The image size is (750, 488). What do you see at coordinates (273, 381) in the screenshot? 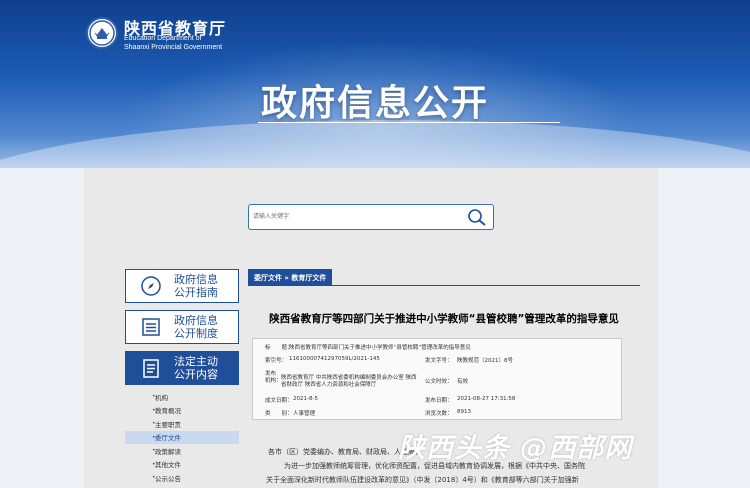
I see `meta-issuer-label-line2: 机构：` at bounding box center [273, 381].